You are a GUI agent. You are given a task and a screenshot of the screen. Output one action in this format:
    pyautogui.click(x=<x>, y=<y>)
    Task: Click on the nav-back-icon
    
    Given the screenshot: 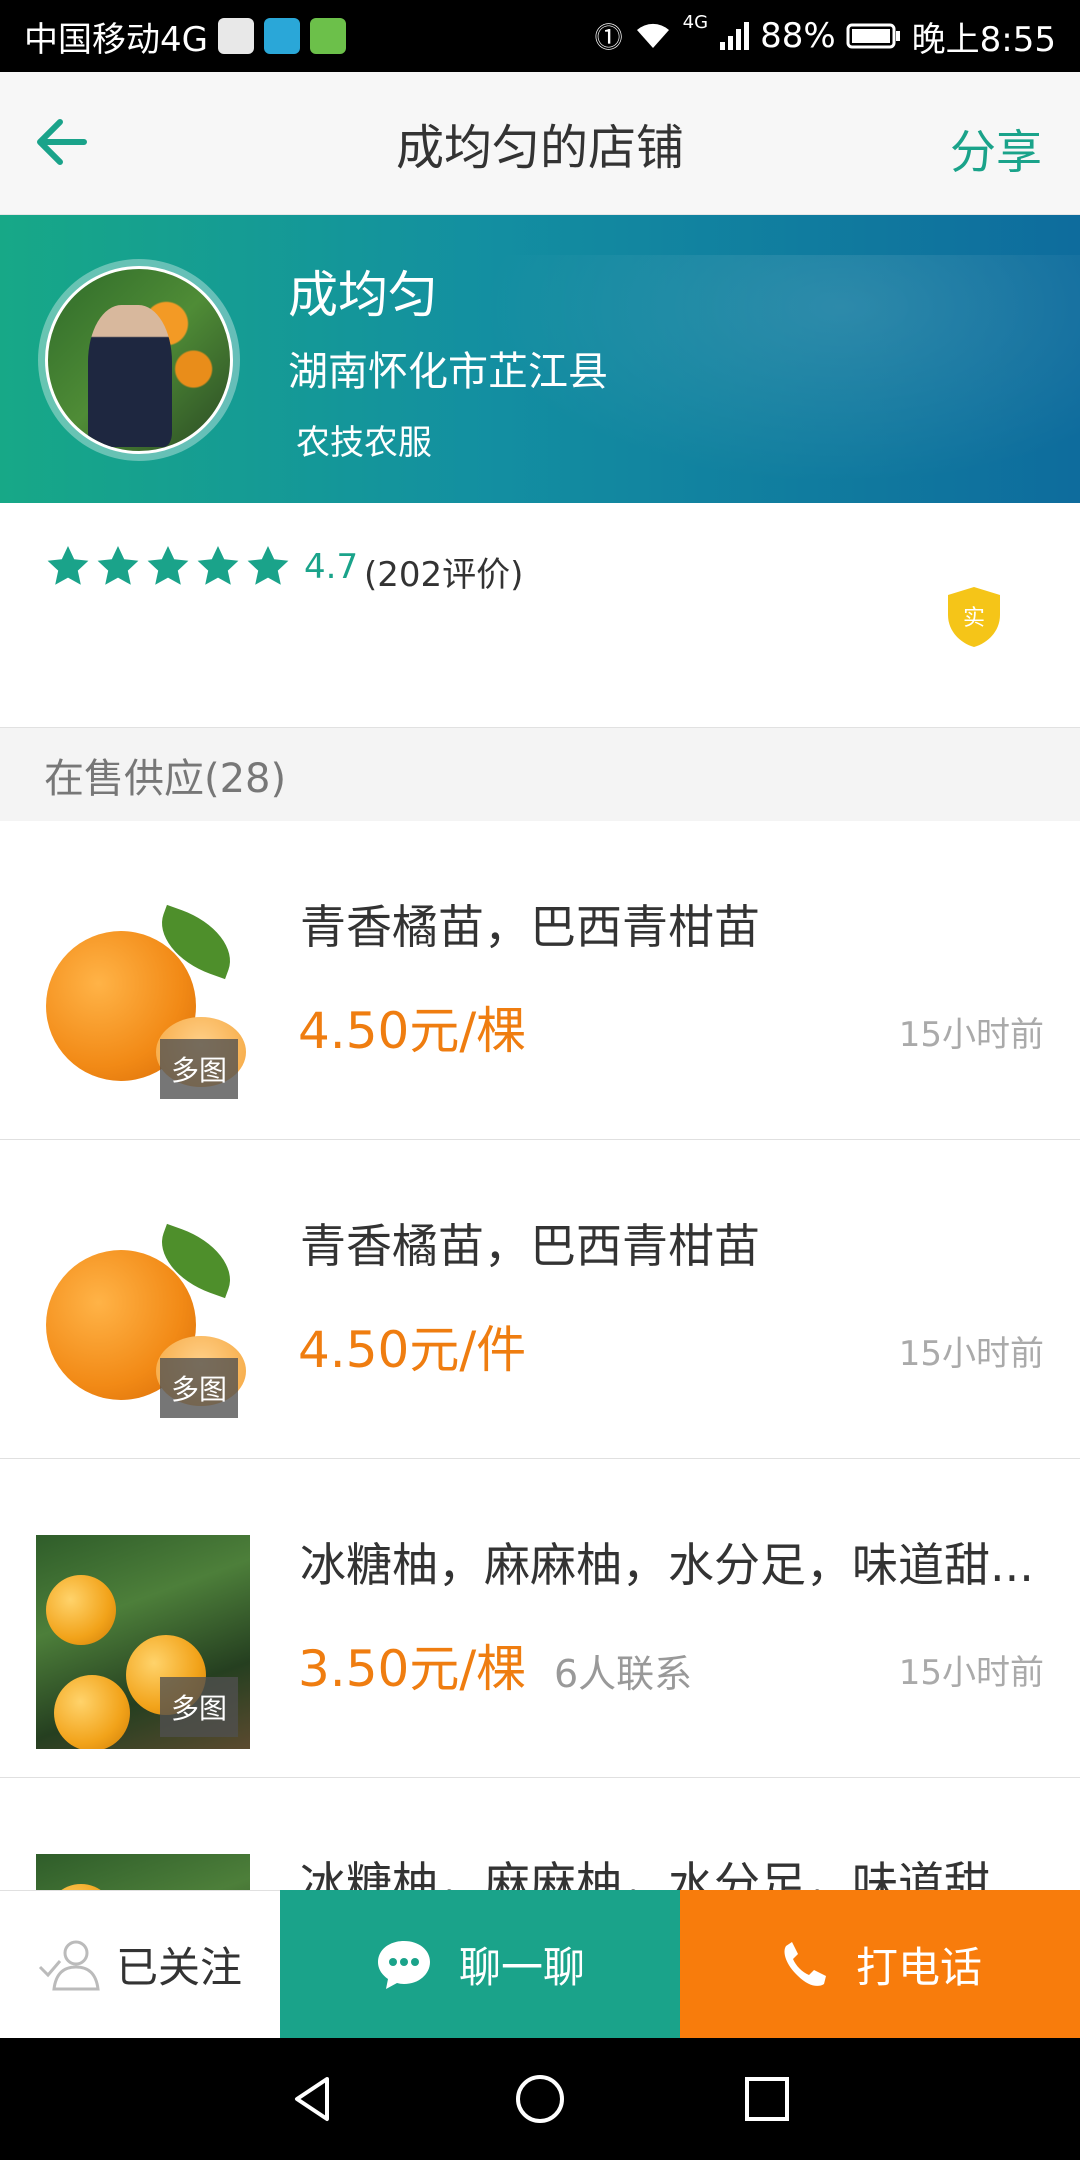 What is the action you would take?
    pyautogui.click(x=313, y=2099)
    